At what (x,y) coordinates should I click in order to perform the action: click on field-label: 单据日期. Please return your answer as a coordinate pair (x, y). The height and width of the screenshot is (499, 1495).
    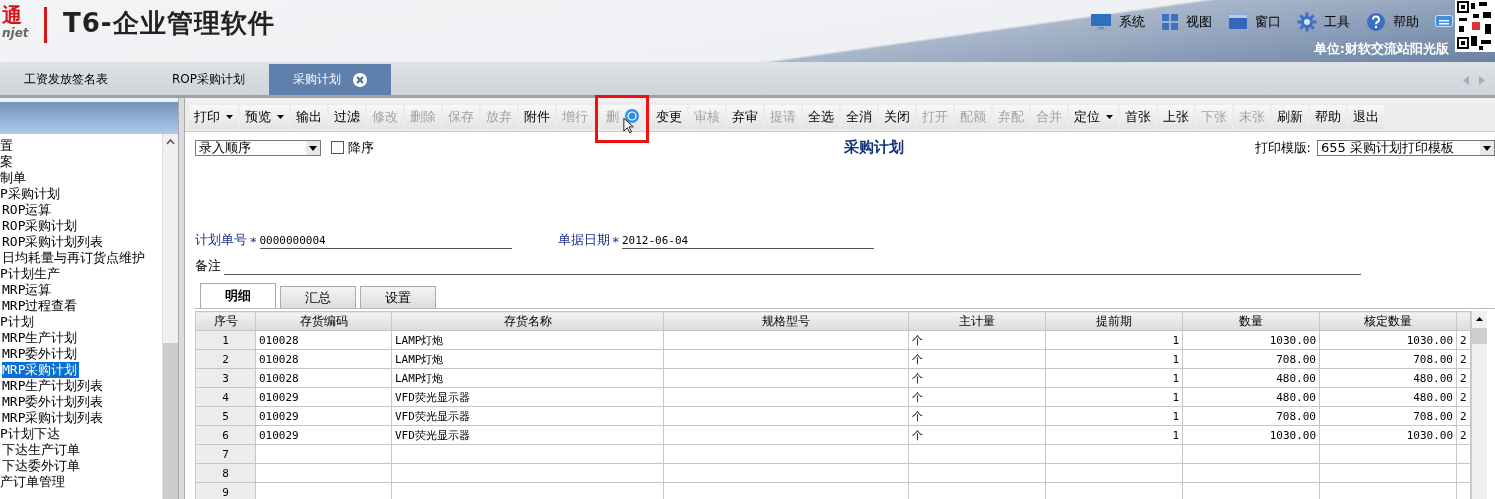
    Looking at the image, I should click on (583, 240).